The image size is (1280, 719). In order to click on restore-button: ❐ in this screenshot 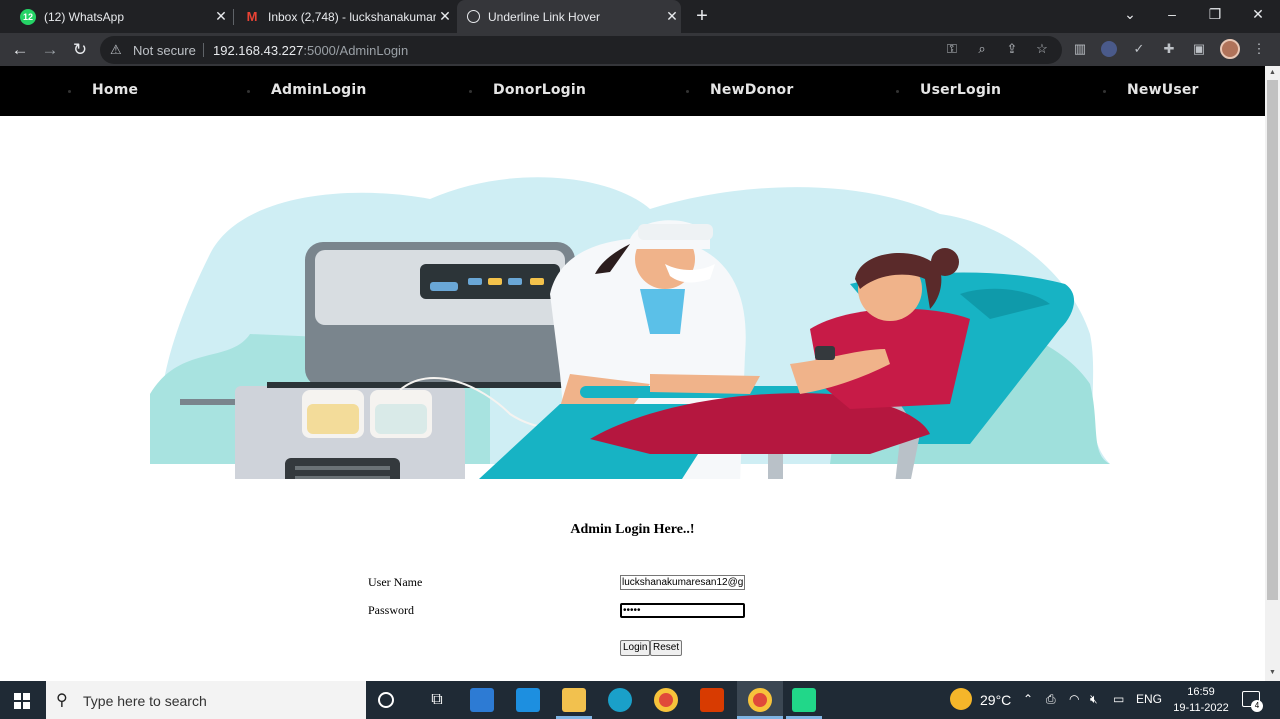, I will do `click(1215, 15)`.